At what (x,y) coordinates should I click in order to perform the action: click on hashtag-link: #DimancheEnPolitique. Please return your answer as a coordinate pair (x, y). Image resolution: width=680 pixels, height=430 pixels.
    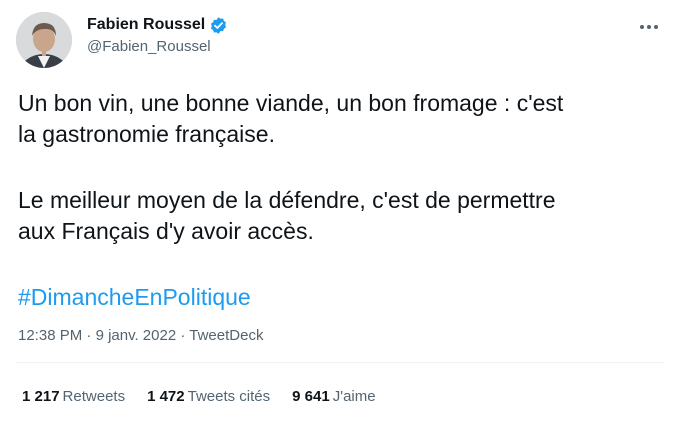
    Looking at the image, I should click on (134, 297).